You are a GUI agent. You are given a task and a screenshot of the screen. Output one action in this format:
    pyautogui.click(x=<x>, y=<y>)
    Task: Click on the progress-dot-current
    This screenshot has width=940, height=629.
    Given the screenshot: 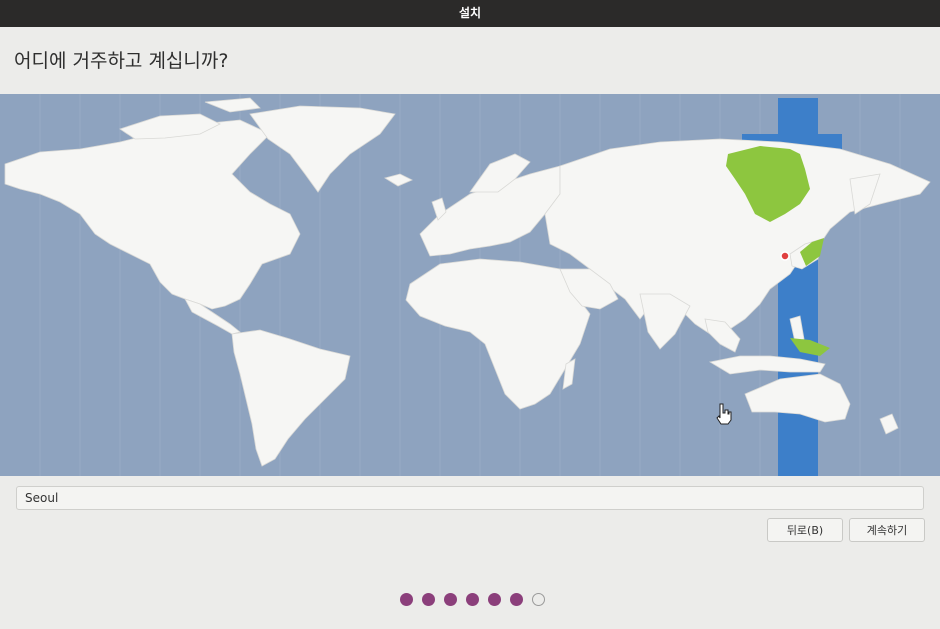 What is the action you would take?
    pyautogui.click(x=538, y=599)
    